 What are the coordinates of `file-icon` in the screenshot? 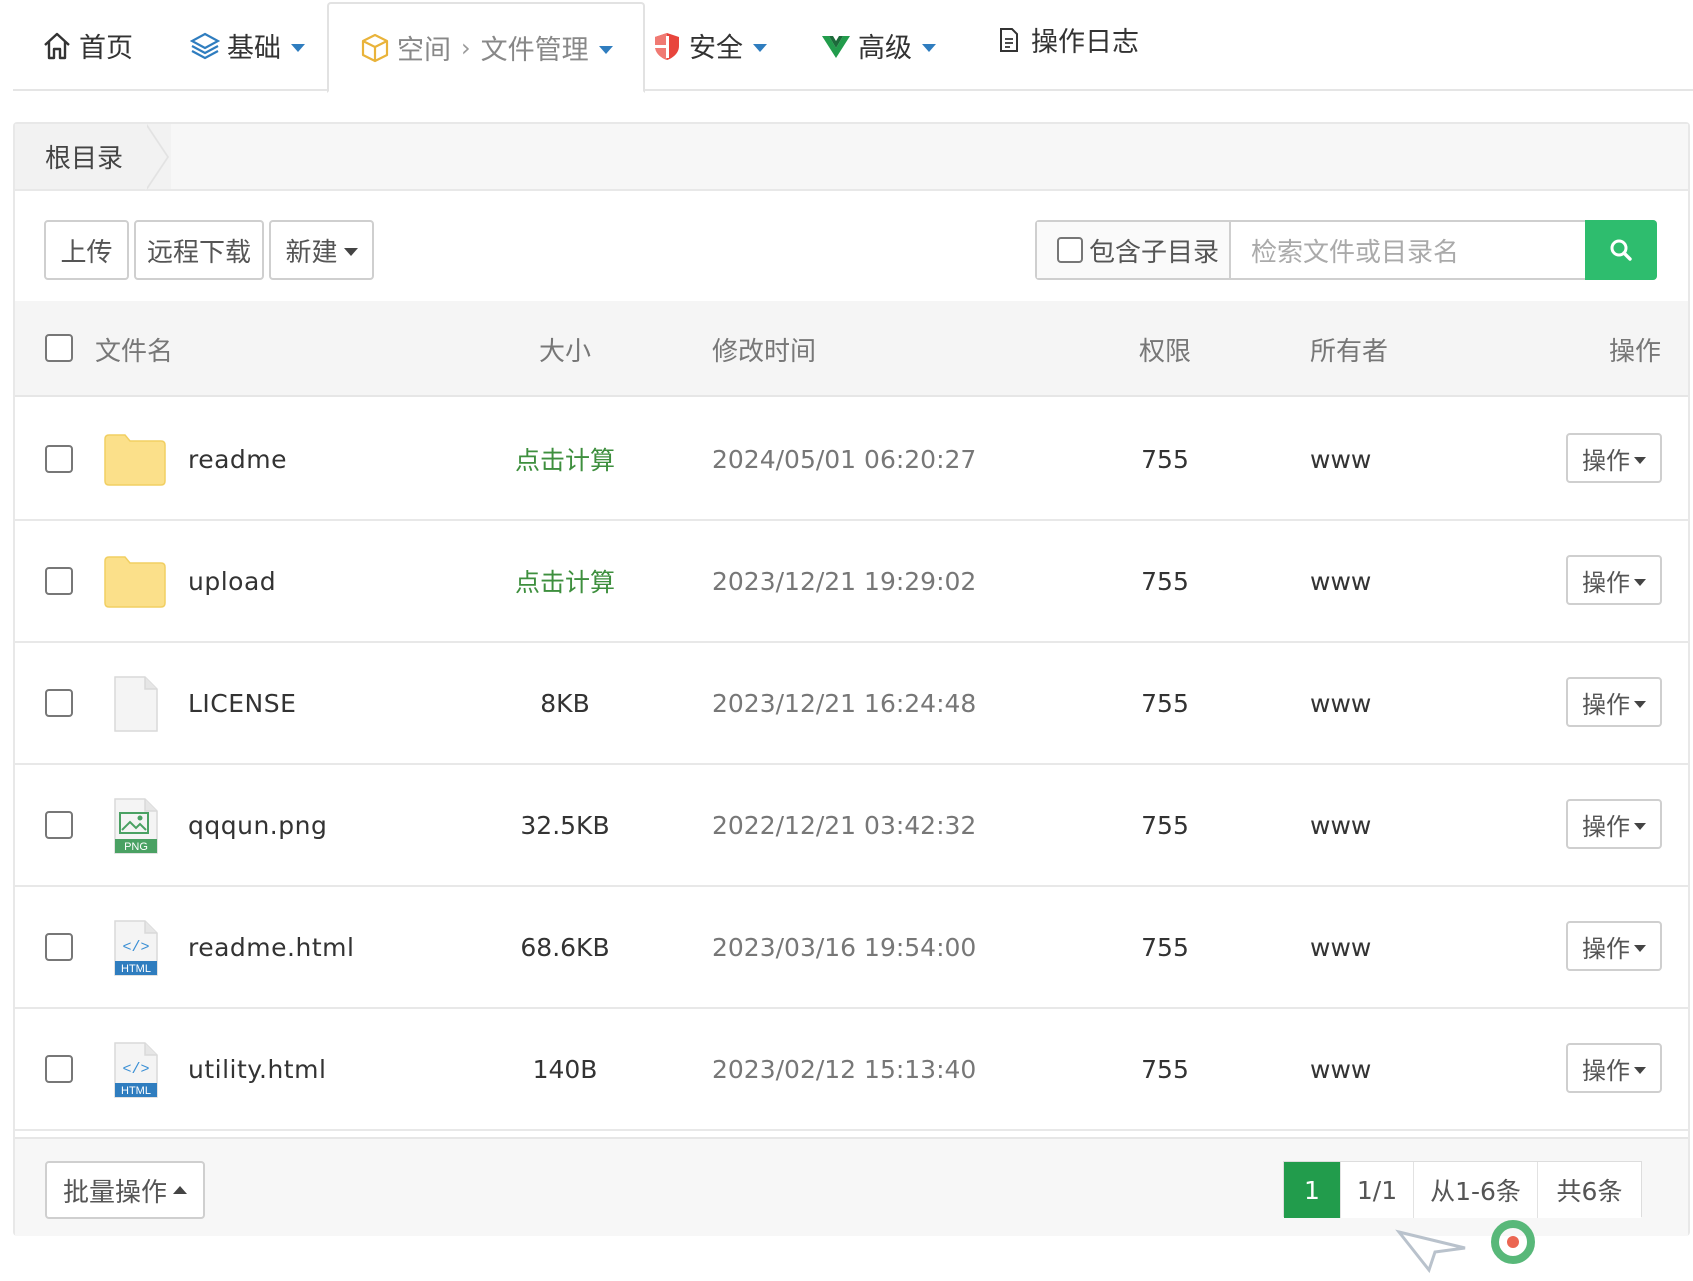 It's located at (135, 704).